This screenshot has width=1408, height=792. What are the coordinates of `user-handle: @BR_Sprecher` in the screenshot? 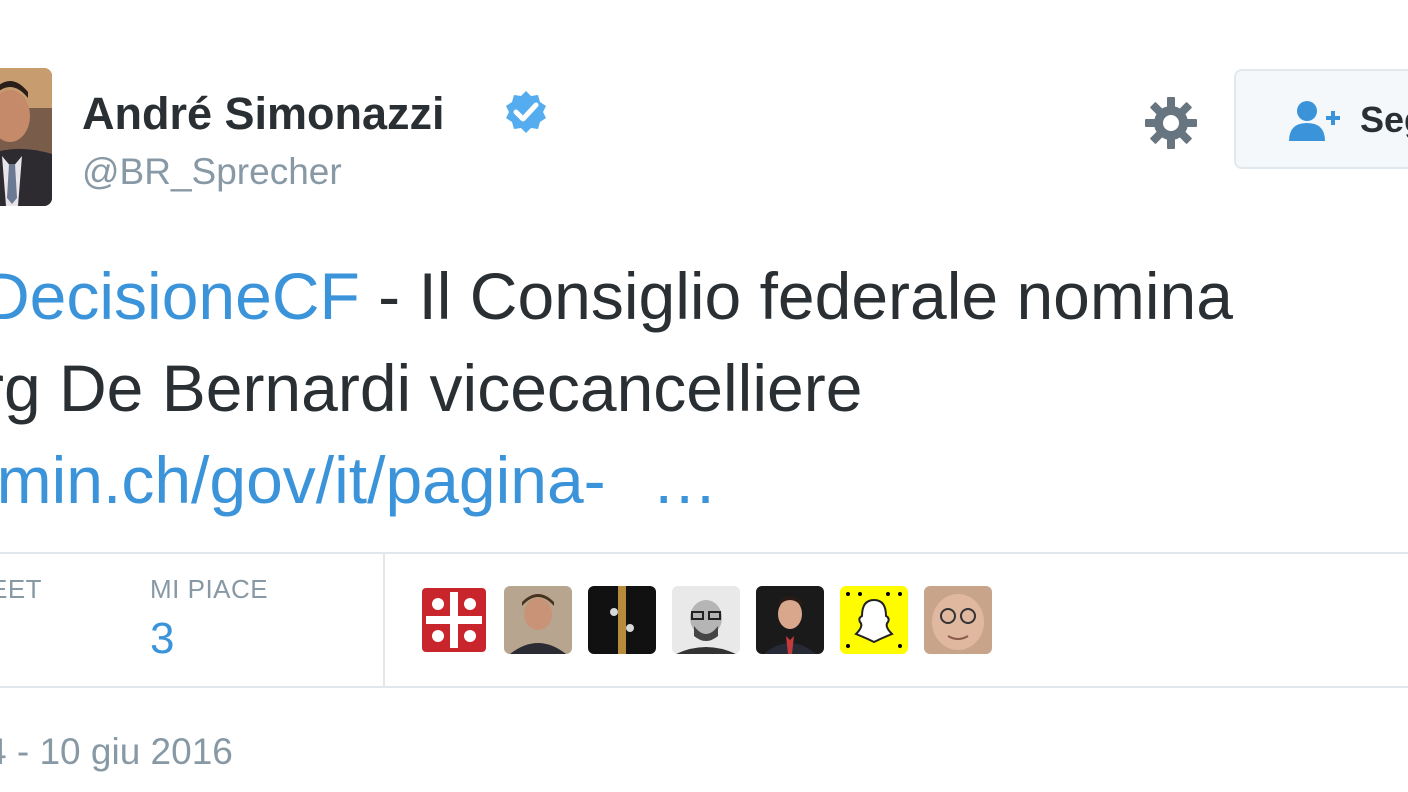 It's located at (212, 172).